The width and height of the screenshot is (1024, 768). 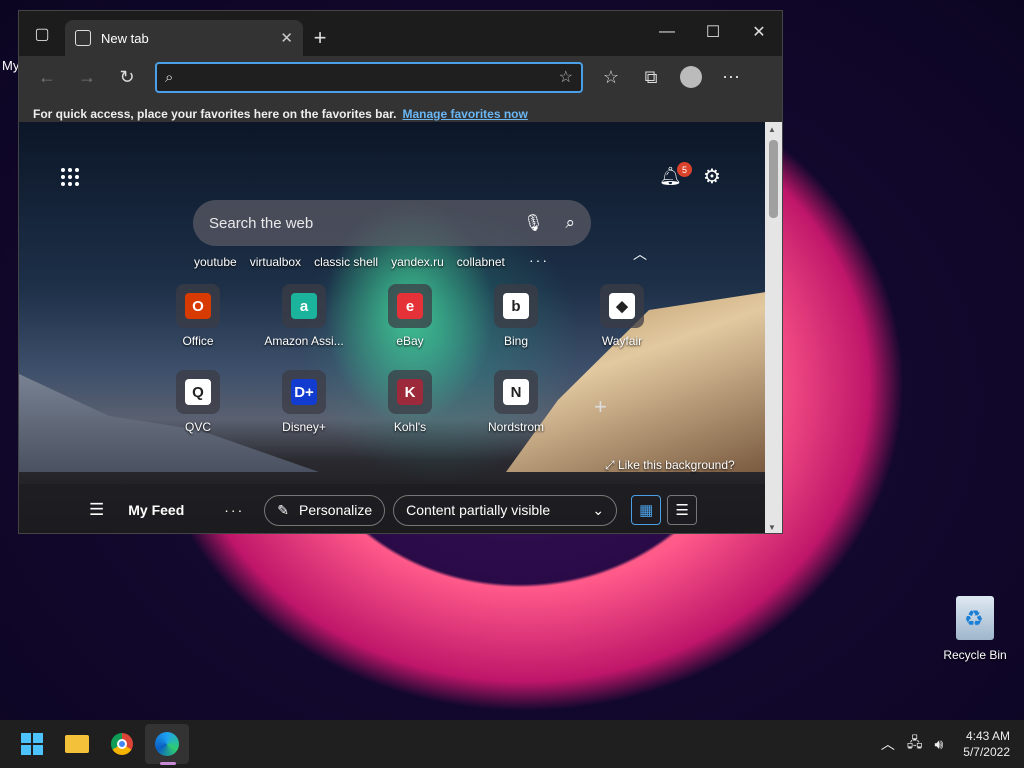 I want to click on top-site-tile: O Office, so click(x=198, y=316).